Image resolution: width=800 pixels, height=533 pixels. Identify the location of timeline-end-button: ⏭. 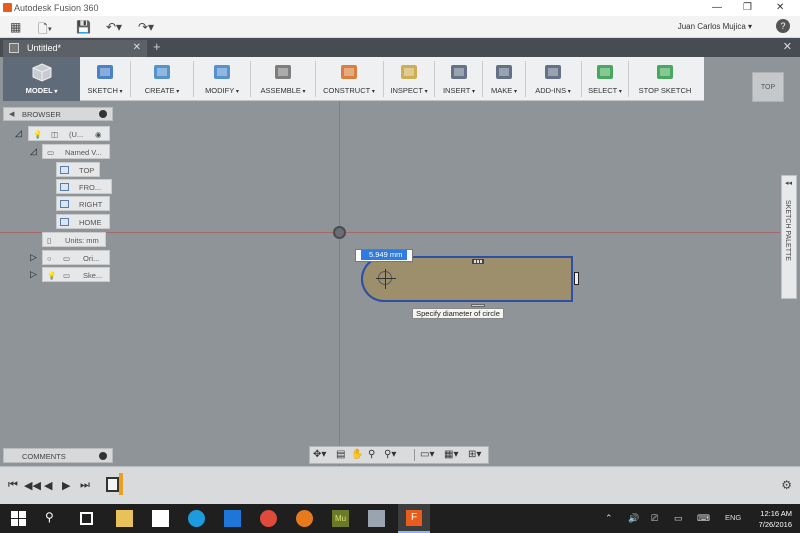
(85, 485).